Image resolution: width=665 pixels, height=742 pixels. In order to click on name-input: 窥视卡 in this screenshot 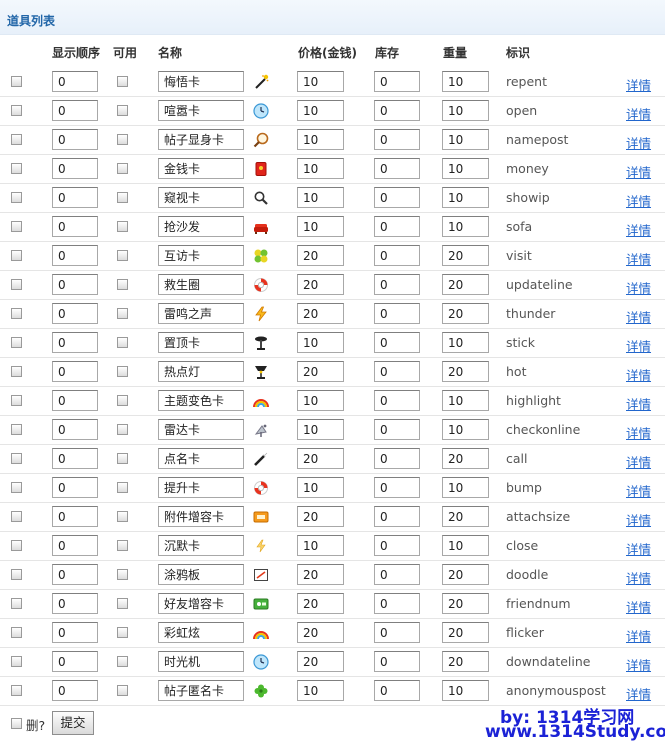, I will do `click(201, 197)`.